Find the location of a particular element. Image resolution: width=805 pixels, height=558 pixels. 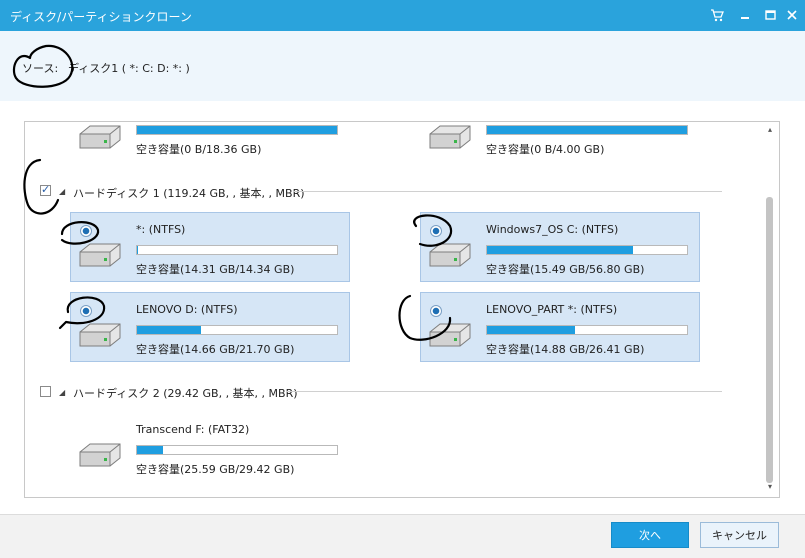

partition-name: *: (NTFS) is located at coordinates (160, 229).